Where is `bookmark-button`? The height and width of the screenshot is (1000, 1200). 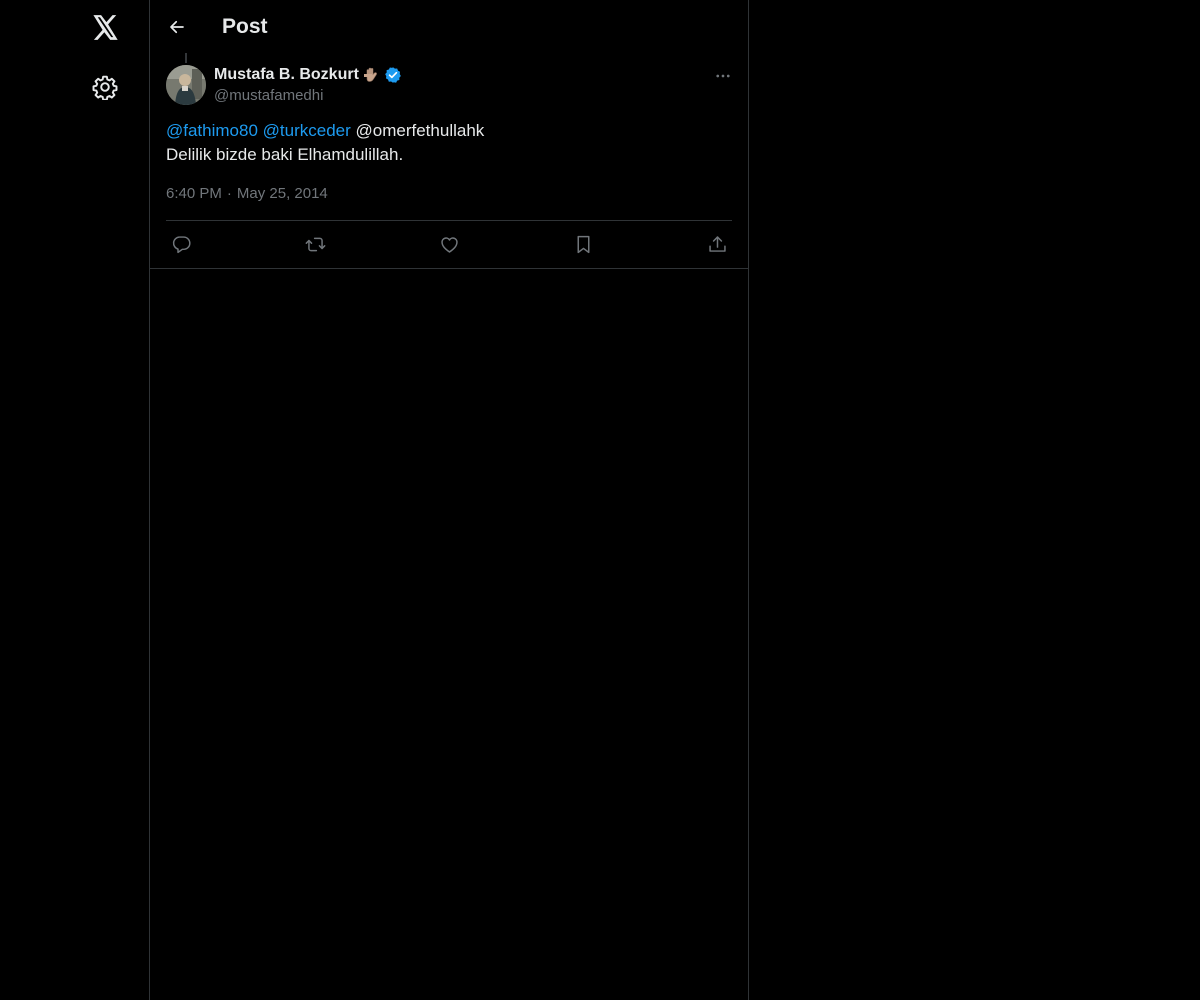
bookmark-button is located at coordinates (583, 244).